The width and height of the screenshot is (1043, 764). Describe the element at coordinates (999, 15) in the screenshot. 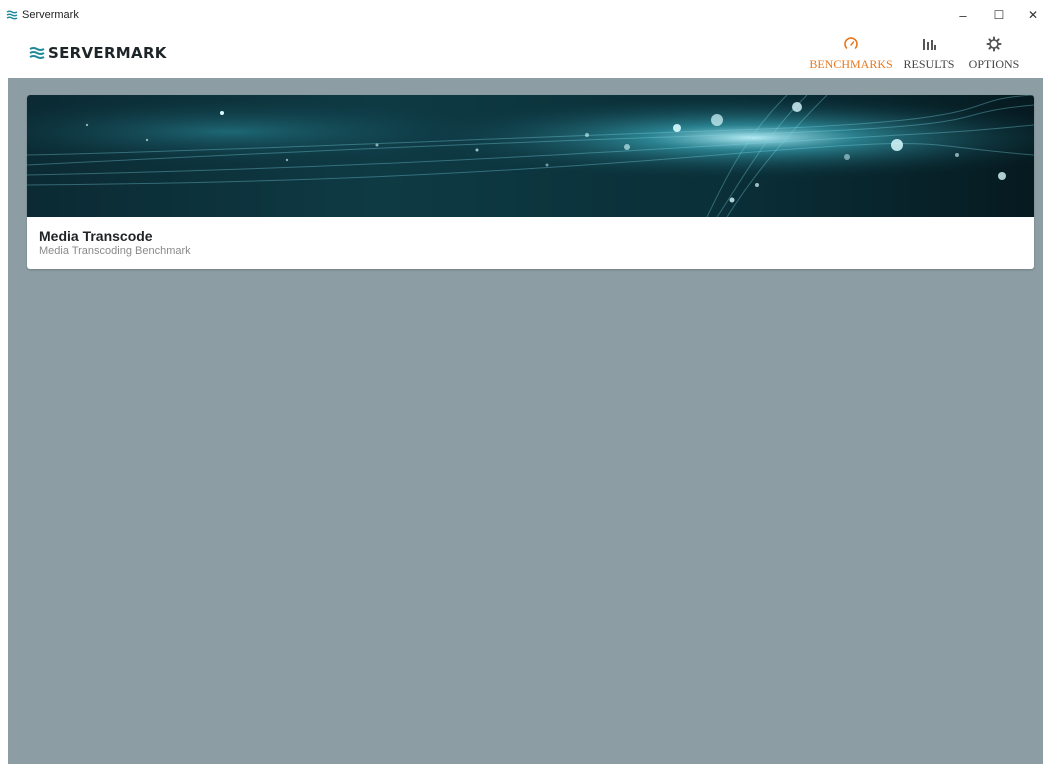

I see `maximize-icon: ☐` at that location.